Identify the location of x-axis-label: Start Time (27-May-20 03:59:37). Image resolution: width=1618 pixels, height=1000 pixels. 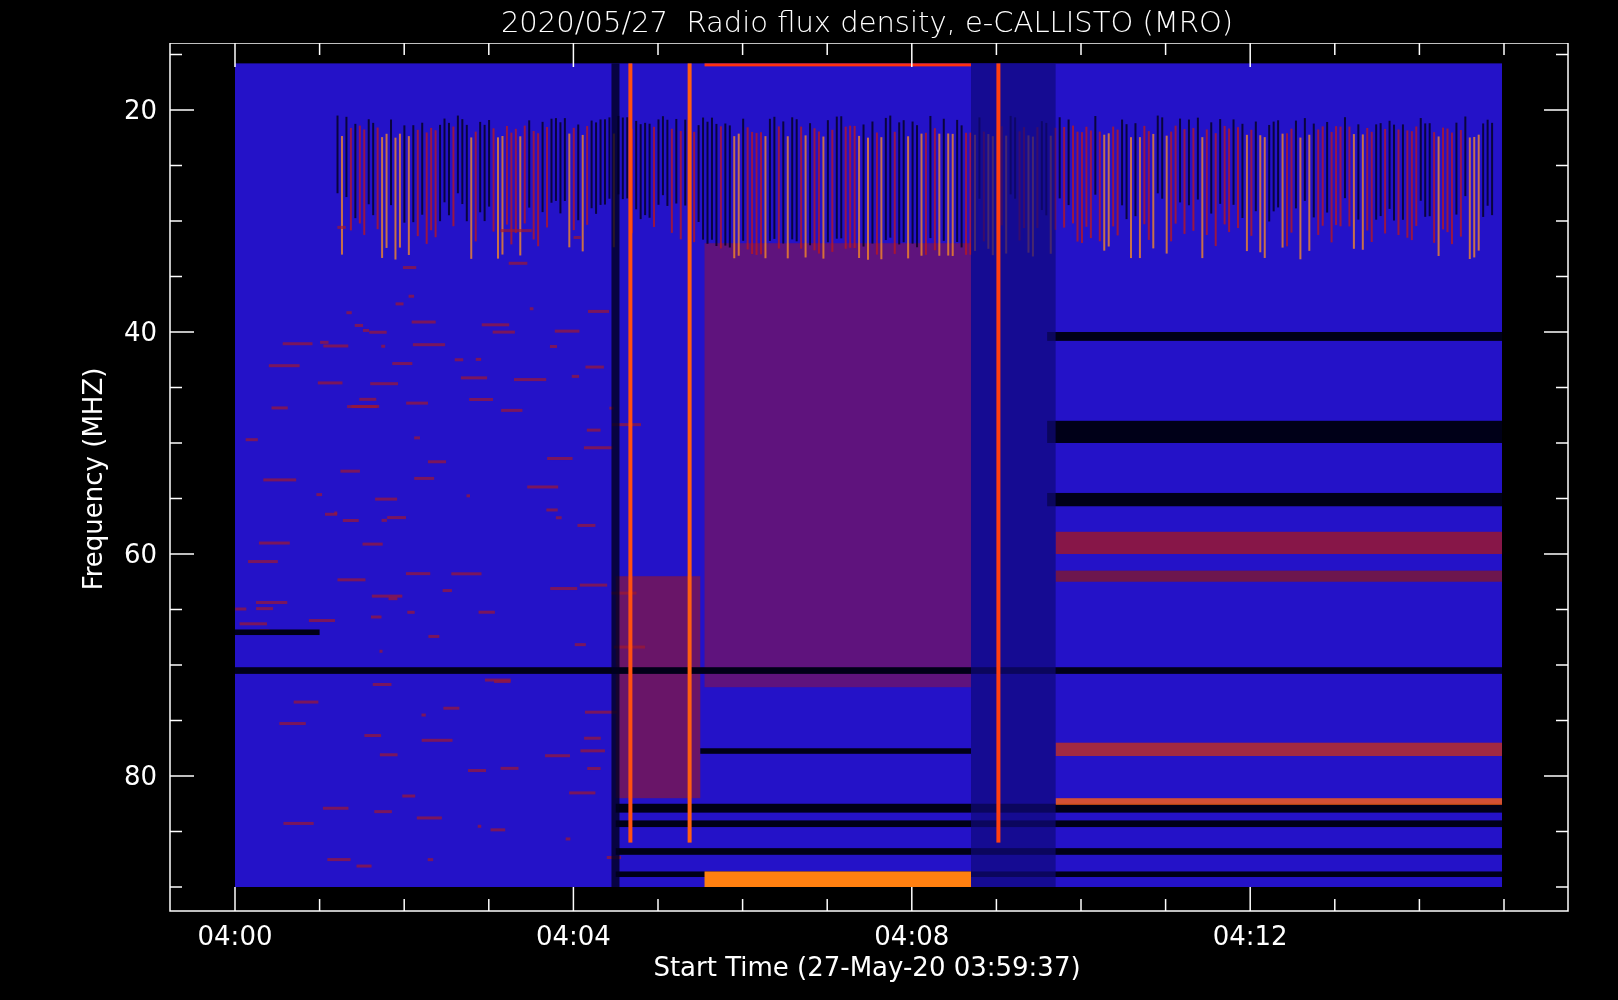
(867, 967).